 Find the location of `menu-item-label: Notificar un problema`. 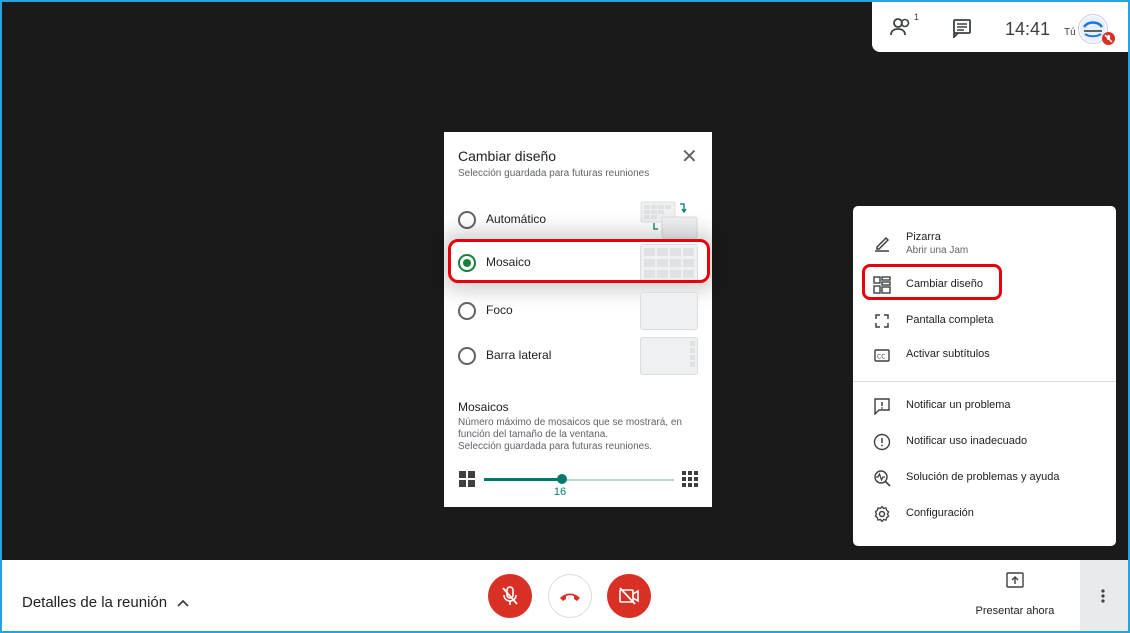

menu-item-label: Notificar un problema is located at coordinates (958, 405).